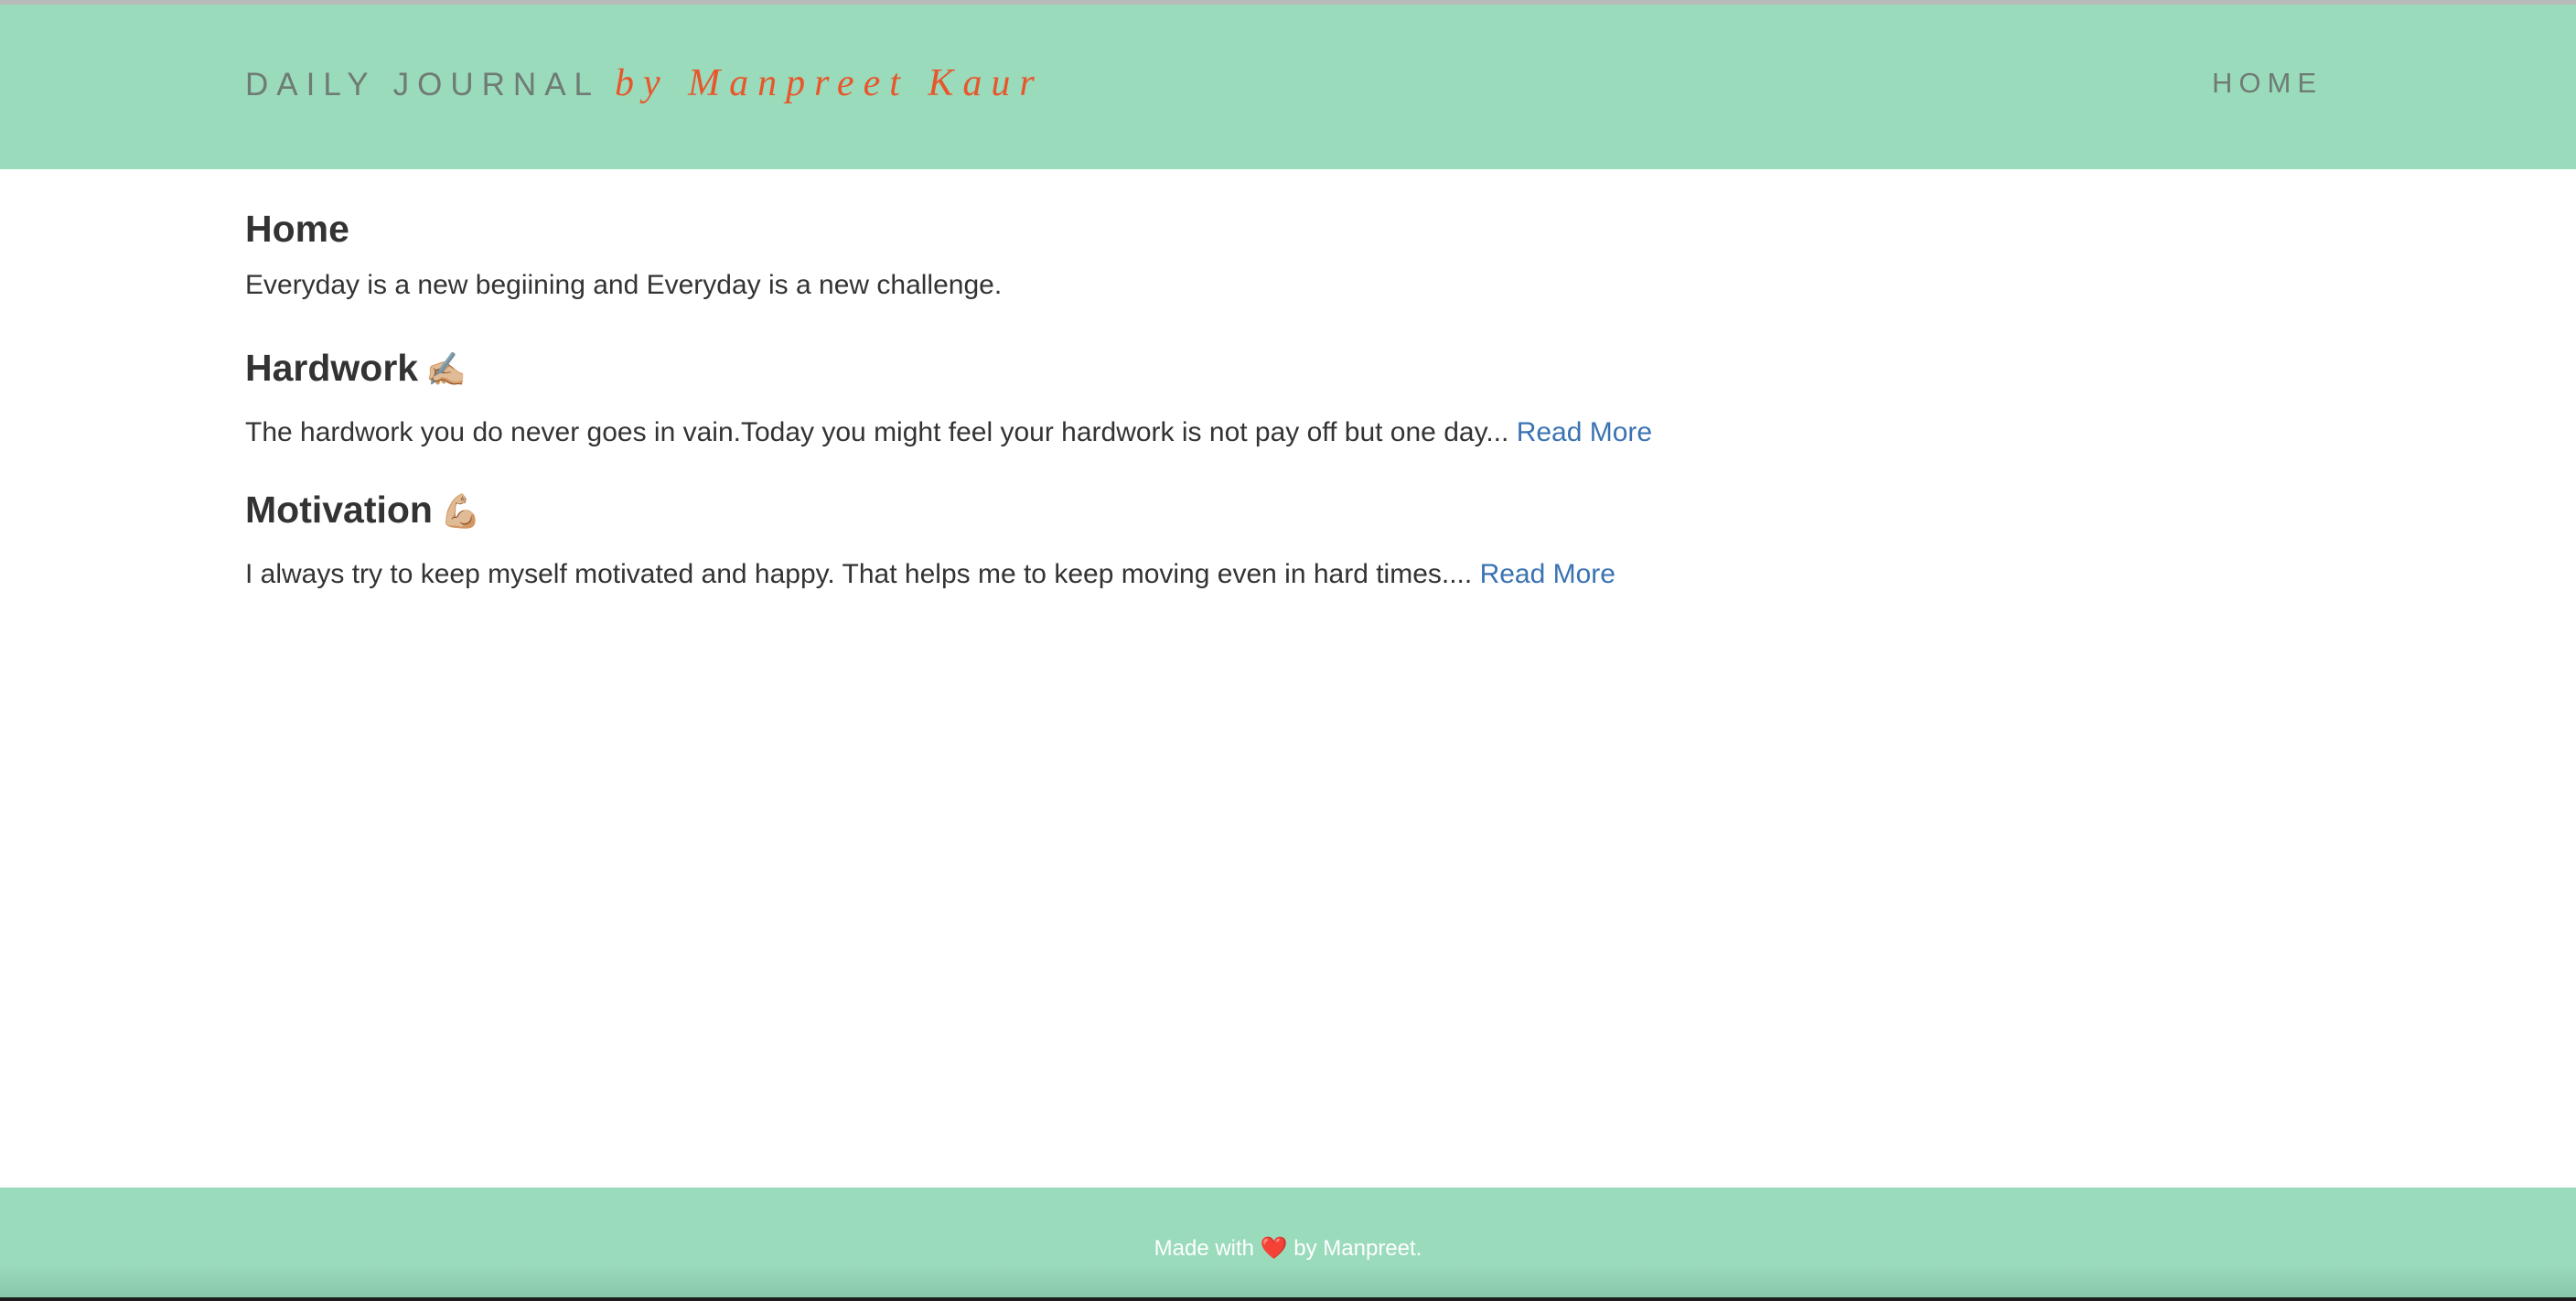 This screenshot has width=2576, height=1301. What do you see at coordinates (339, 510) in the screenshot?
I see `post-title-text: Motivation` at bounding box center [339, 510].